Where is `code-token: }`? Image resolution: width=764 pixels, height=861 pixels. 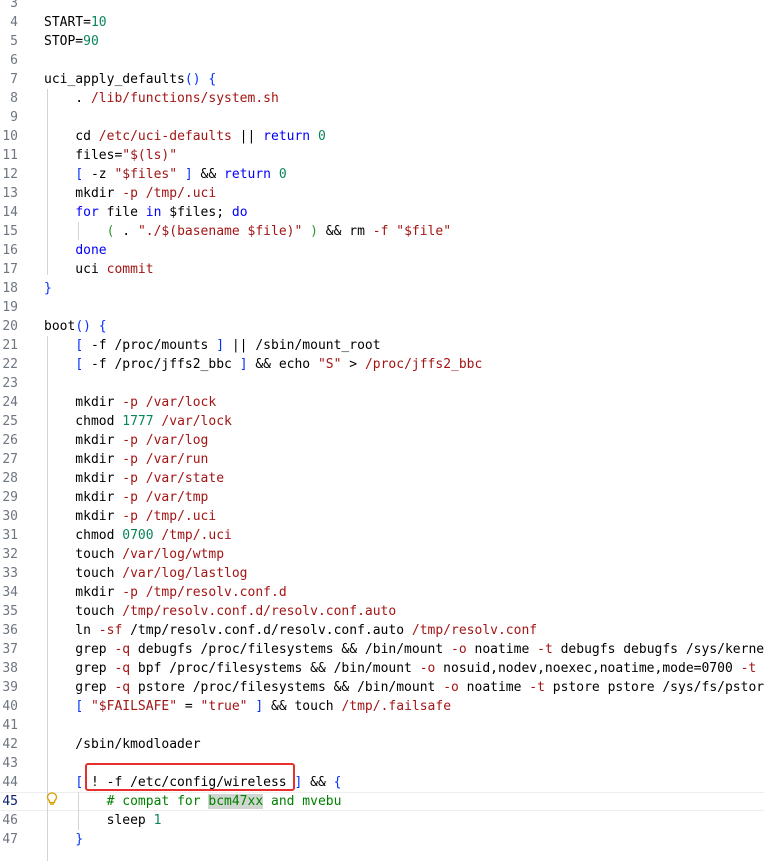
code-token: } is located at coordinates (79, 839).